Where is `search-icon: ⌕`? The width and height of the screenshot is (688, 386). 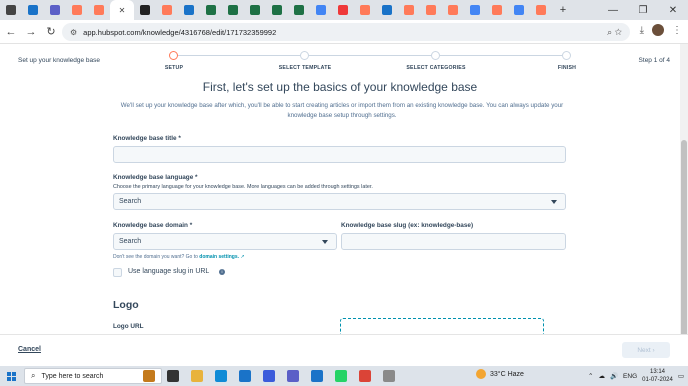 search-icon: ⌕ is located at coordinates (33, 375).